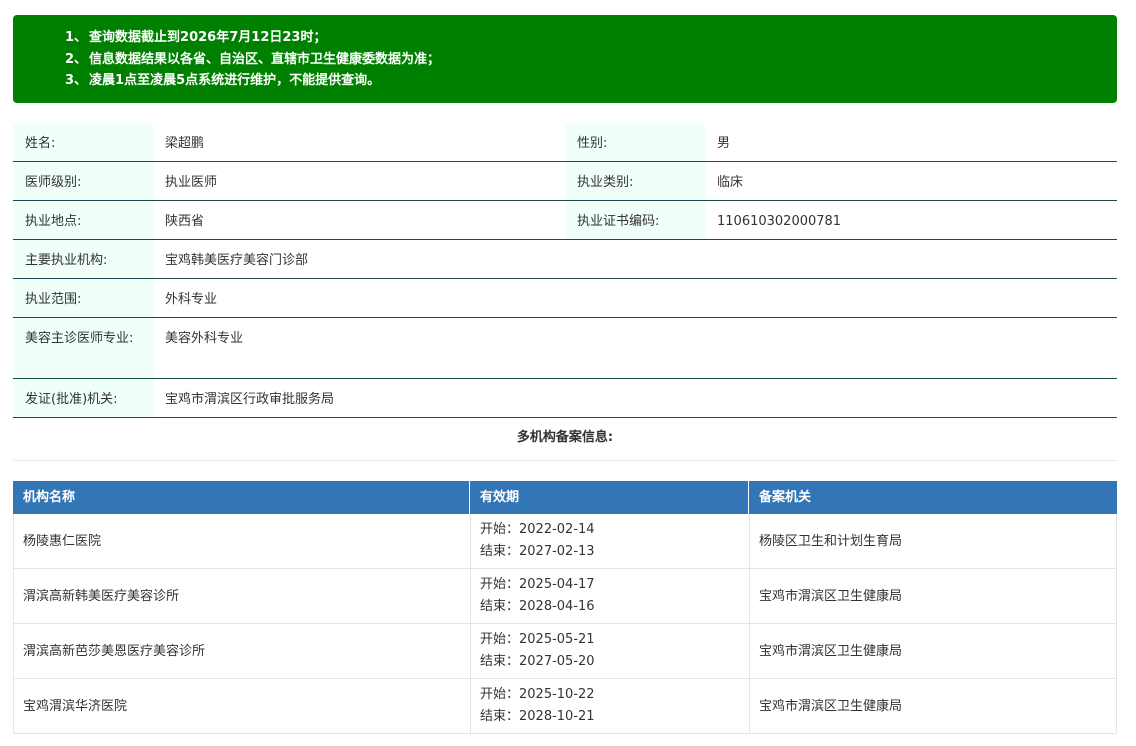  Describe the element at coordinates (537, 606) in the screenshot. I see `validity-end: 结束：2028-04-16` at that location.